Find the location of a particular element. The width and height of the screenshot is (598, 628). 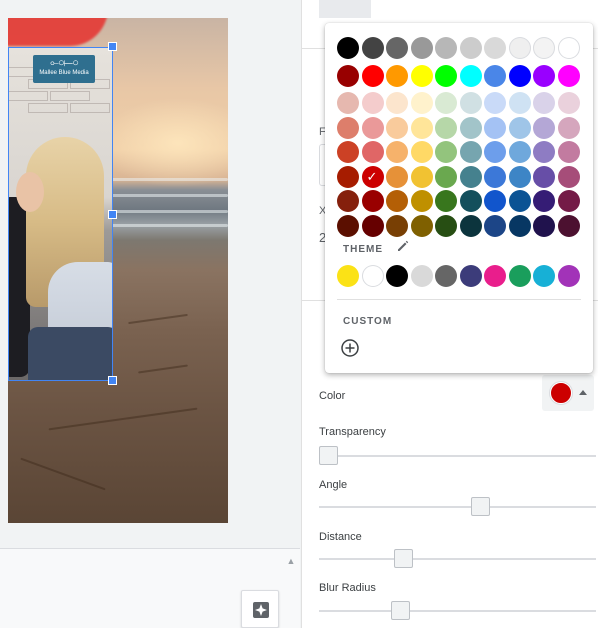

blur-radius-slider-track is located at coordinates (457, 611).